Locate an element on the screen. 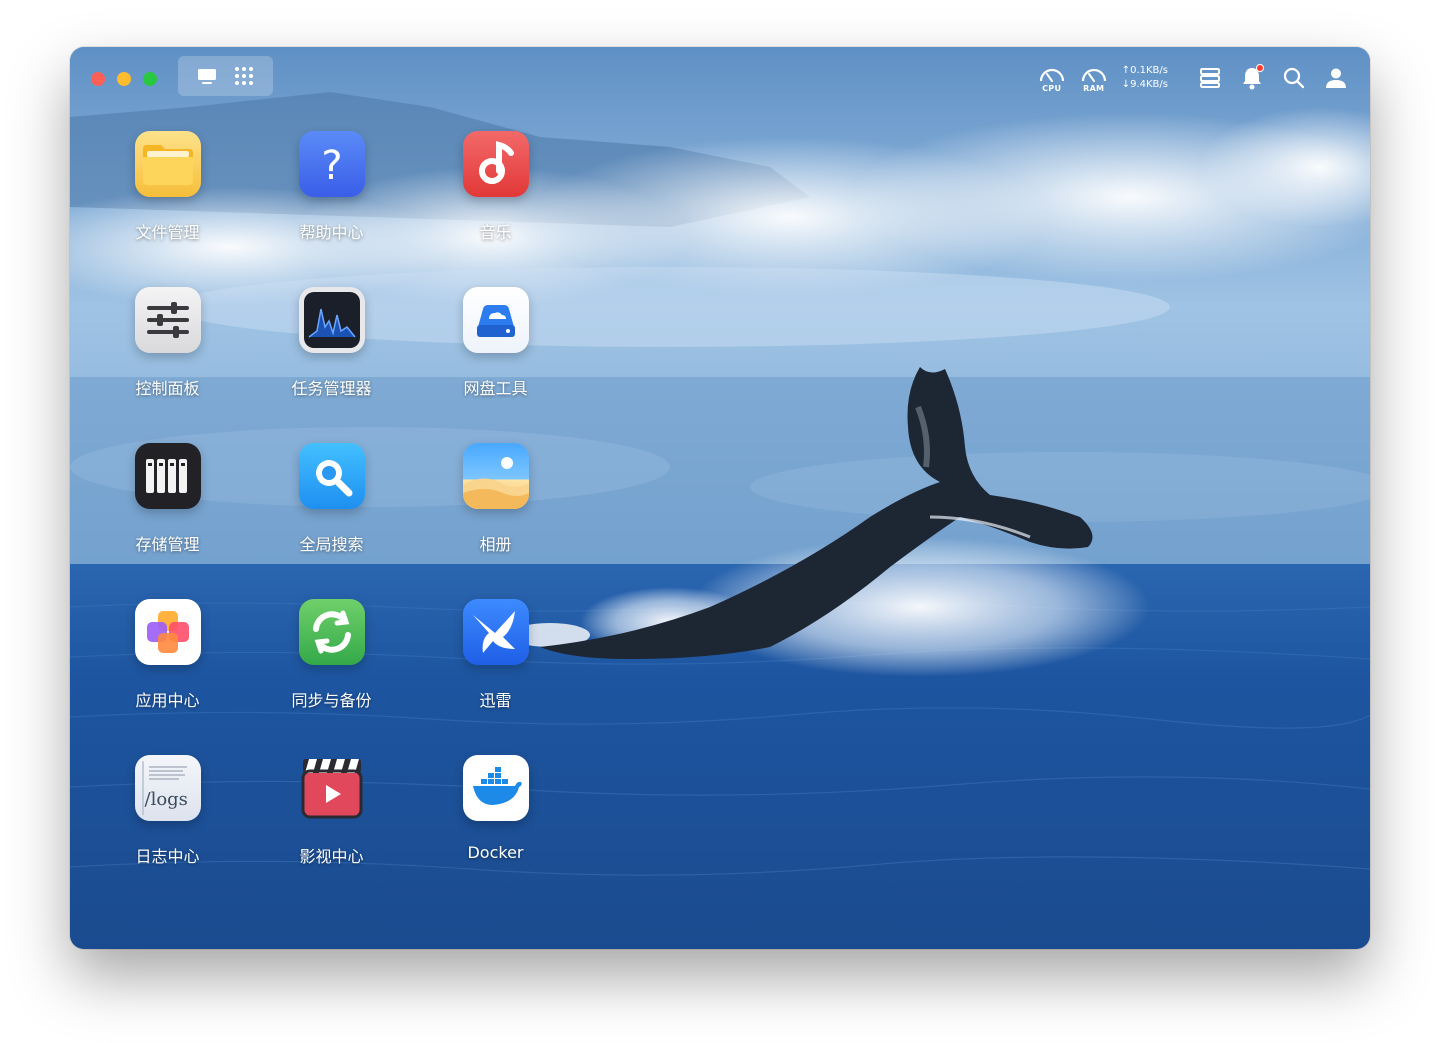  minimize-button is located at coordinates (124, 79).